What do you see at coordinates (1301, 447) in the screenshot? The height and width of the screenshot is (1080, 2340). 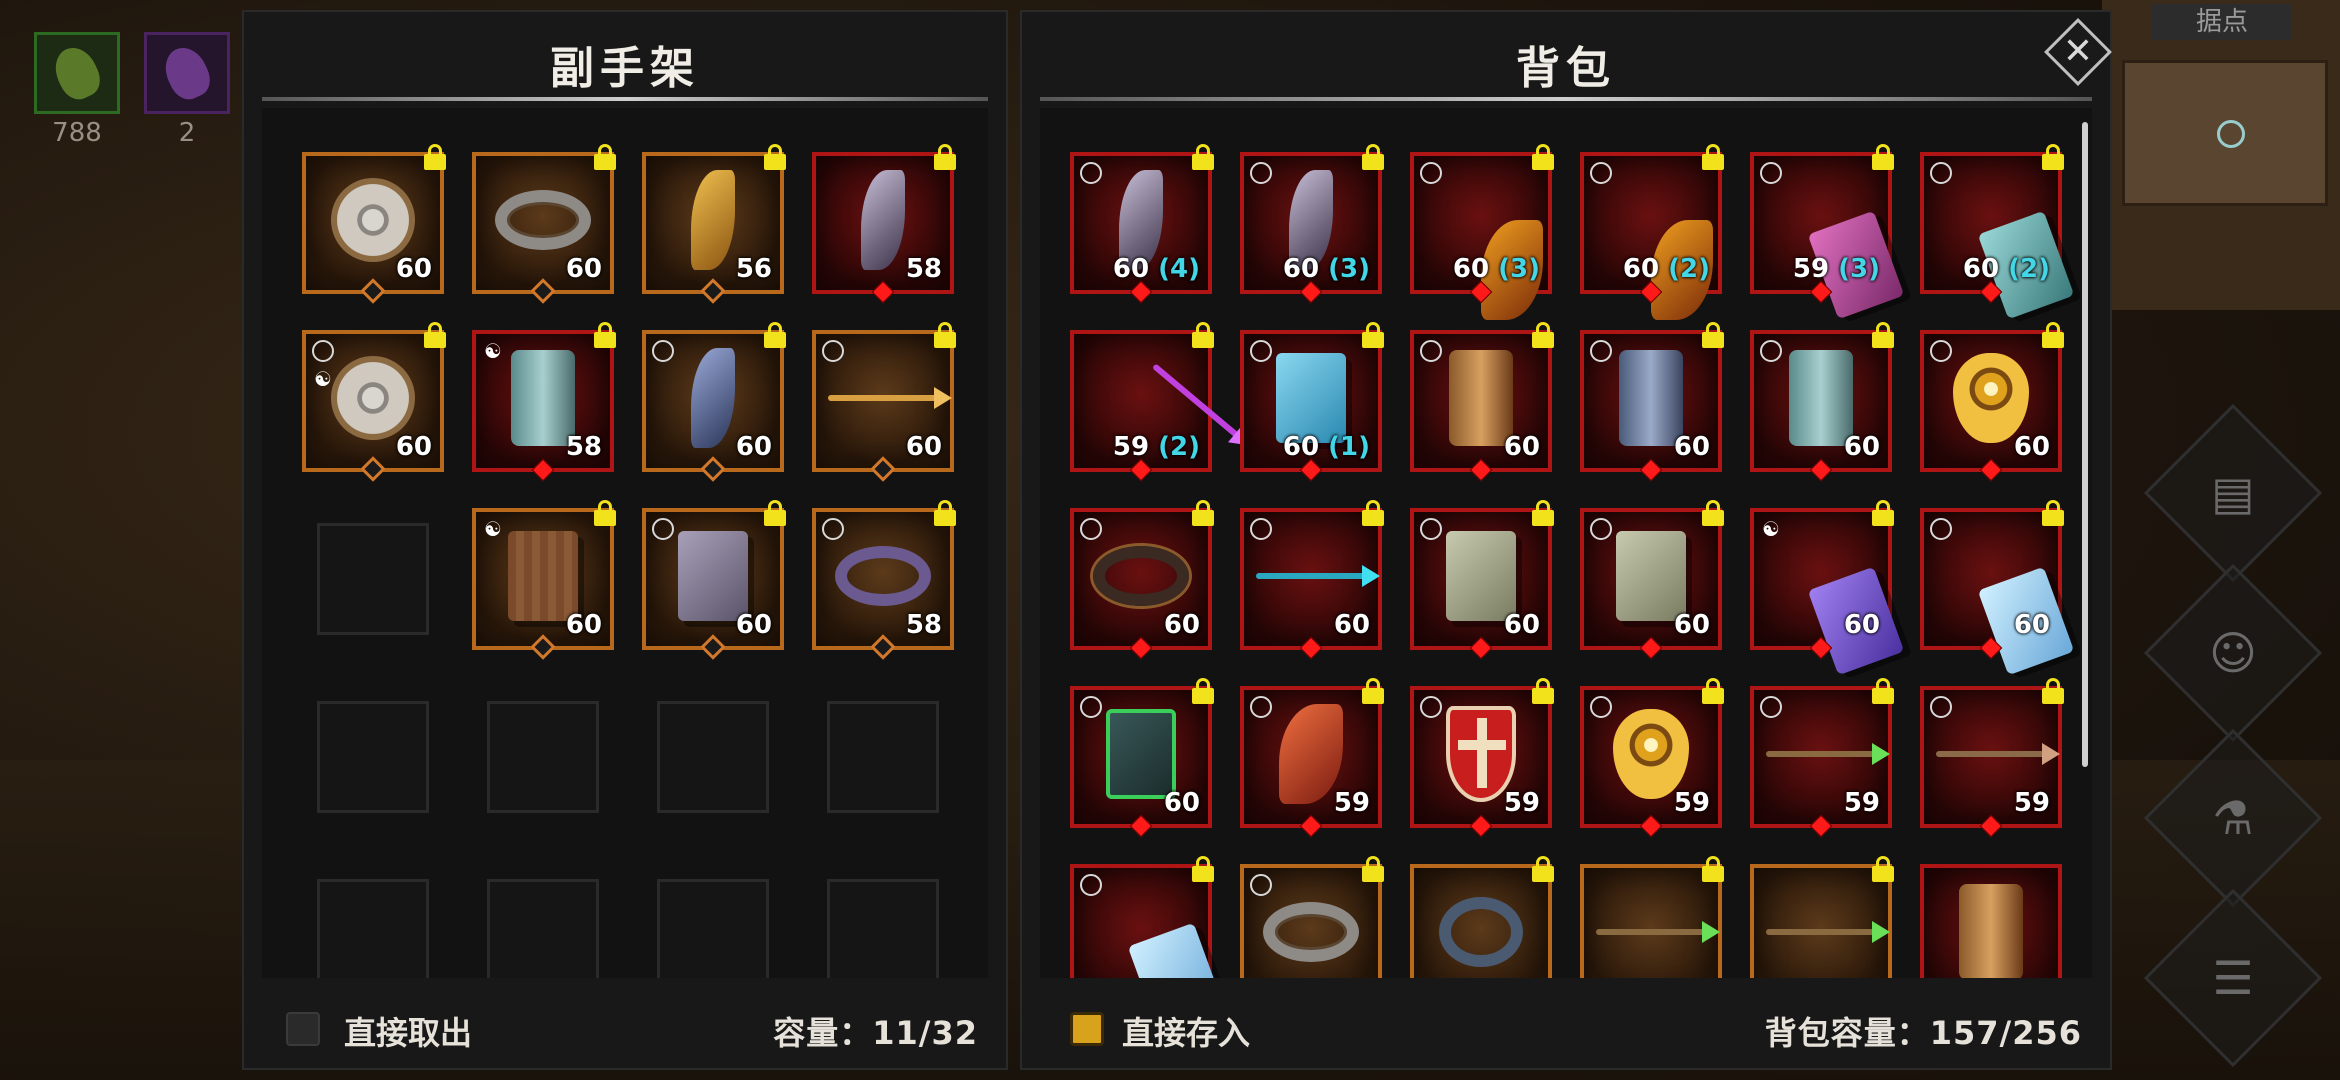 I see `item-level-value: 60` at bounding box center [1301, 447].